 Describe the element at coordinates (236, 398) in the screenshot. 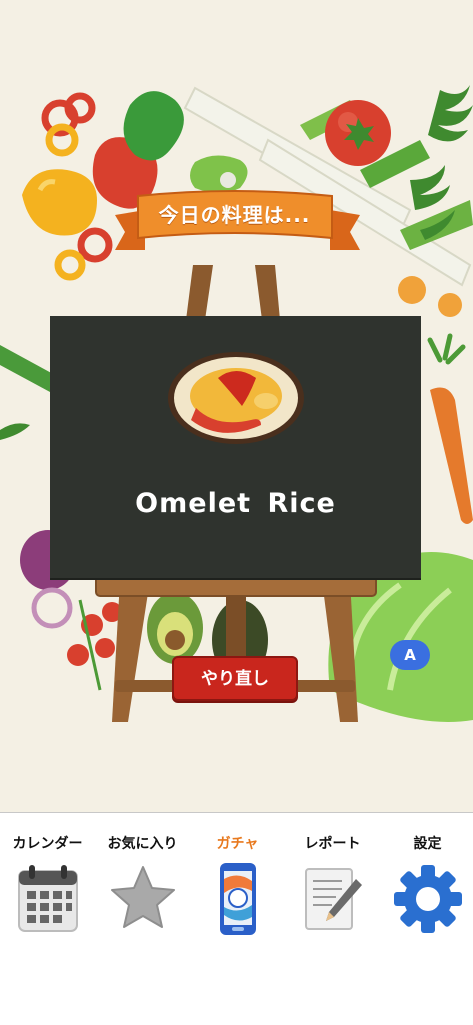

I see `omelet-rice-icon` at that location.